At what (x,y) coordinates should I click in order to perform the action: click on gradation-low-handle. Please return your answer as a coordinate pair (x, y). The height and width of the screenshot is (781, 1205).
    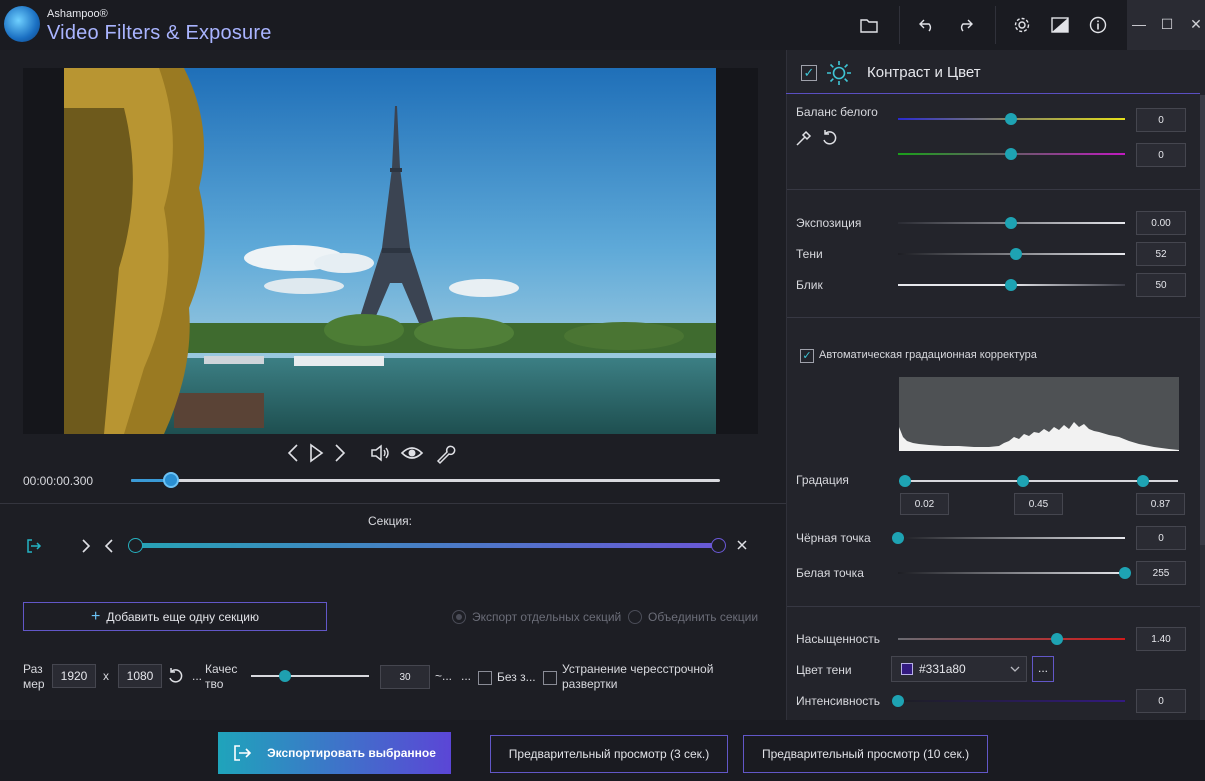
    Looking at the image, I should click on (905, 481).